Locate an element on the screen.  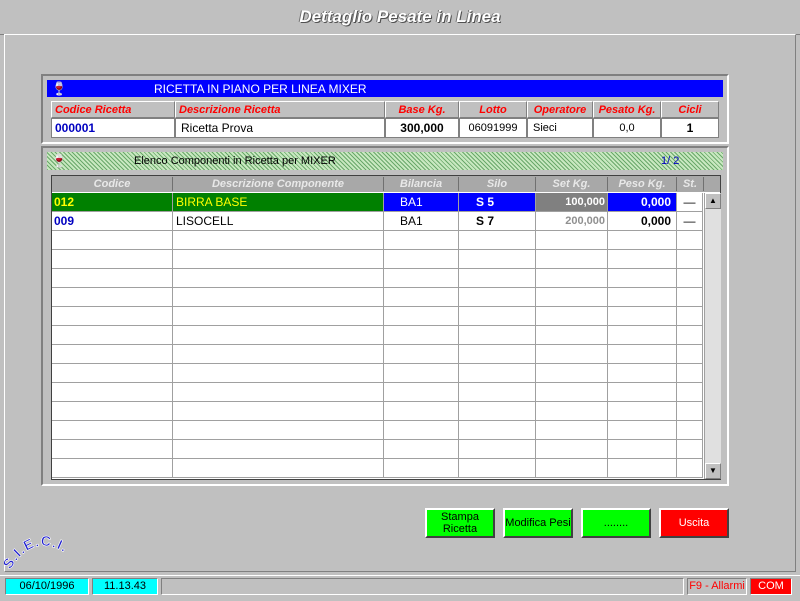
col-silo: Silo is located at coordinates (497, 184).